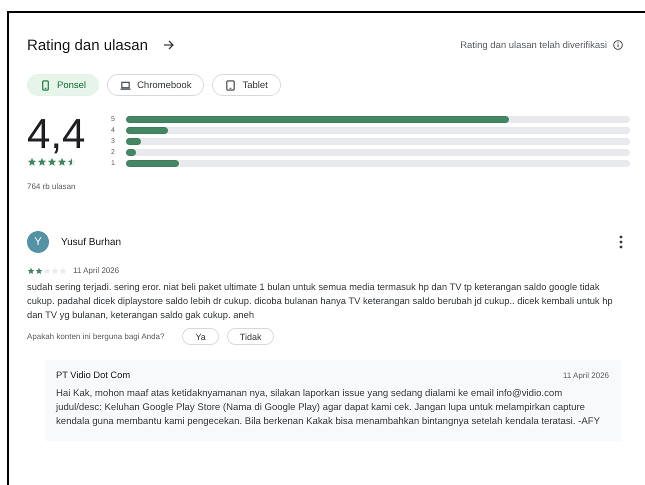 Image resolution: width=645 pixels, height=485 pixels. I want to click on device-tab: Ponsel, so click(63, 85).